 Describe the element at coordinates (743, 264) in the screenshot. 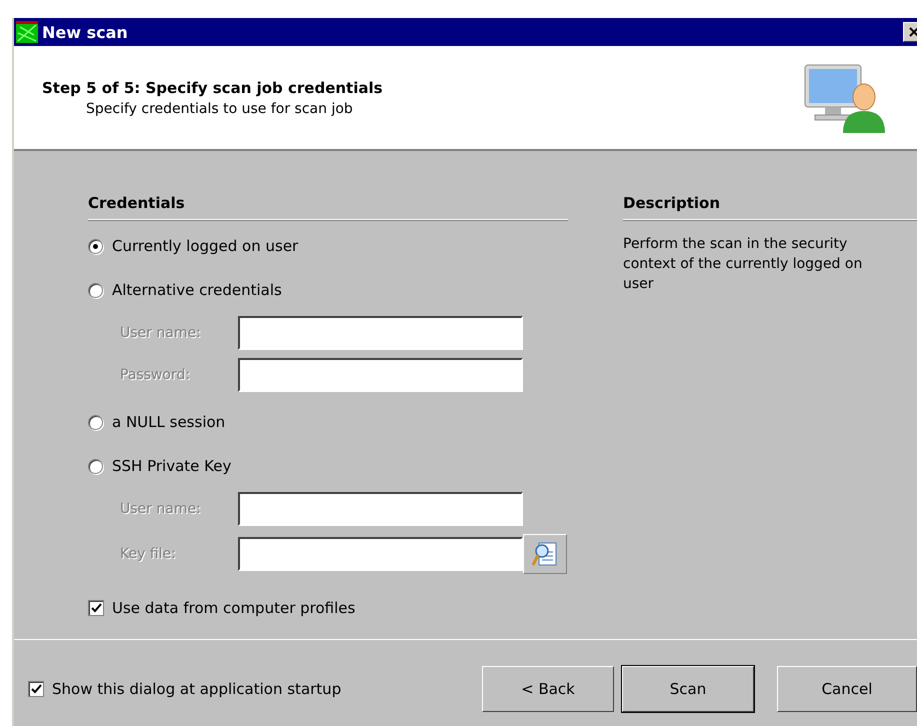

I see `description-text: Perform the scan in the security context of the currently logged on user` at that location.